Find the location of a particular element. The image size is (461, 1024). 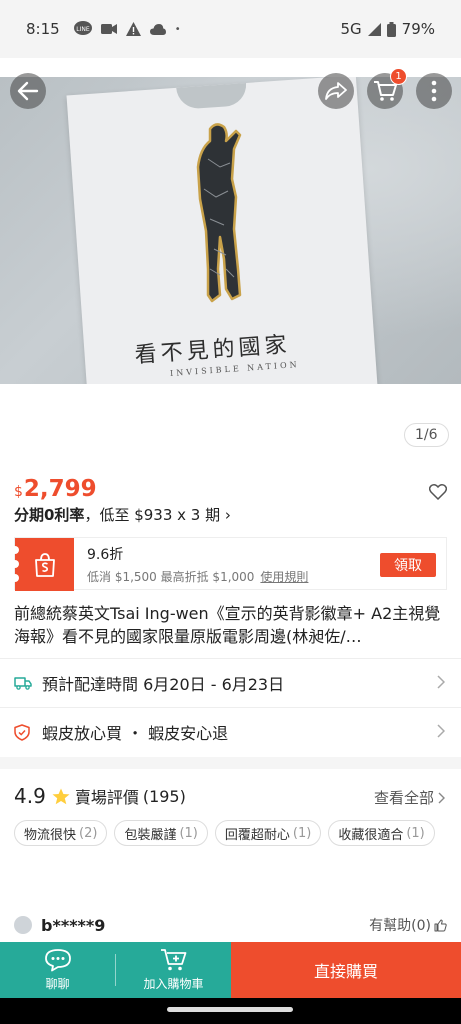

chat-label: 聊聊 is located at coordinates (57, 984).